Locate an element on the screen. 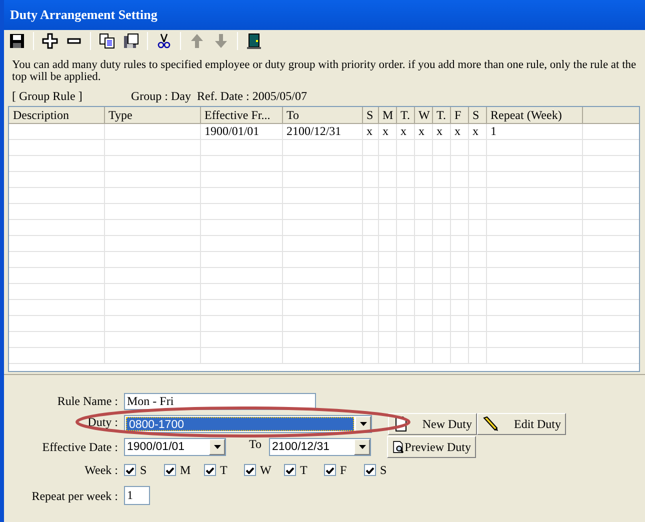  day-label: M is located at coordinates (185, 470).